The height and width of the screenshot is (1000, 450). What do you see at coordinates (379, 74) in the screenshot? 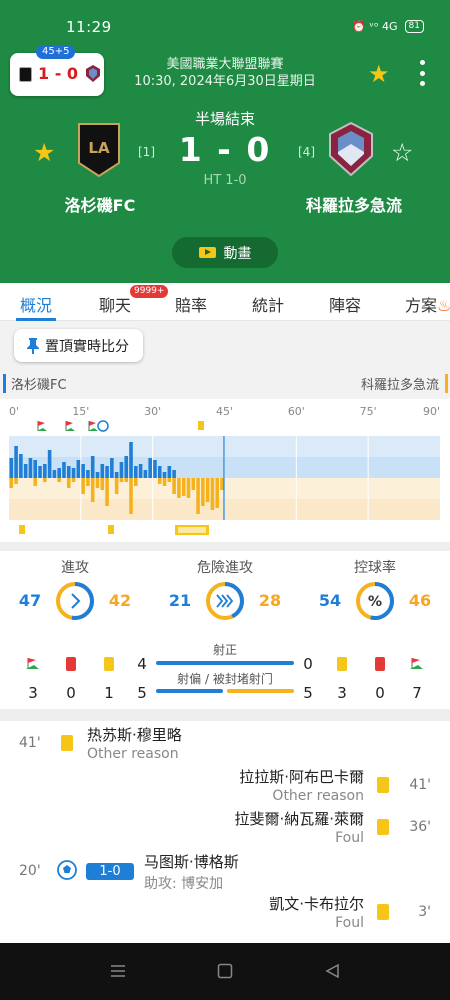
I see `favorite-match-star-icon: ★` at bounding box center [379, 74].